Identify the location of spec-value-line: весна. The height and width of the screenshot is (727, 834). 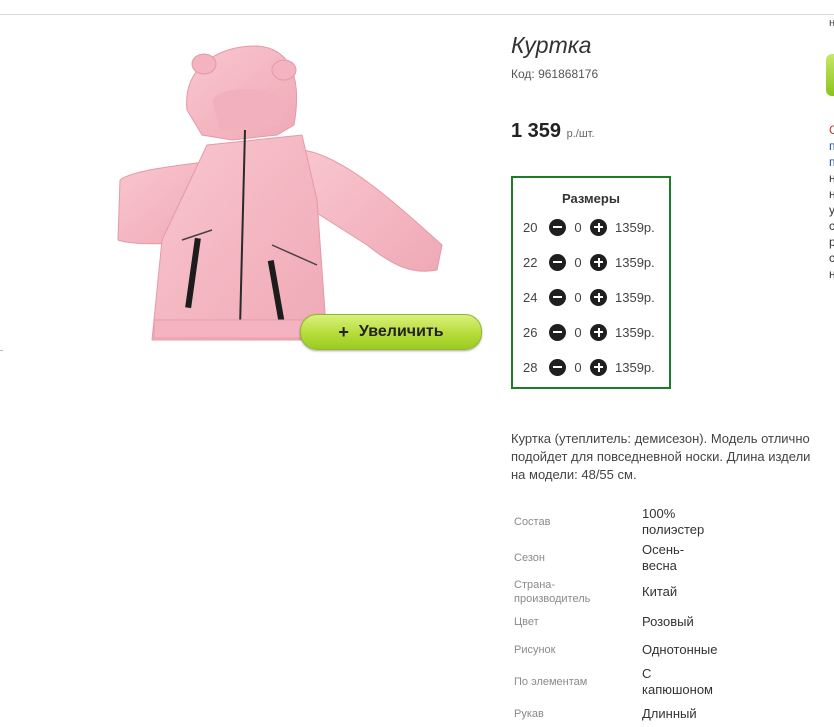
(659, 565).